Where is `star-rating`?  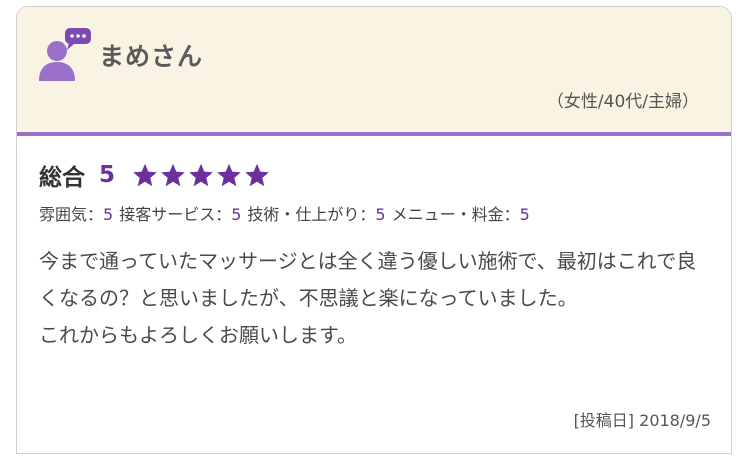
star-rating is located at coordinates (201, 175).